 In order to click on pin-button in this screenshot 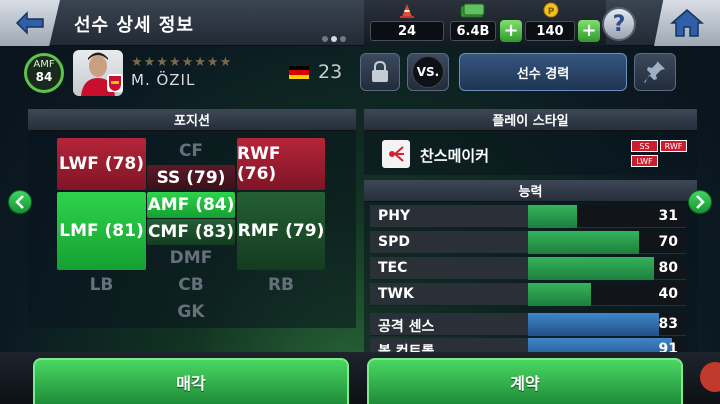, I will do `click(655, 72)`.